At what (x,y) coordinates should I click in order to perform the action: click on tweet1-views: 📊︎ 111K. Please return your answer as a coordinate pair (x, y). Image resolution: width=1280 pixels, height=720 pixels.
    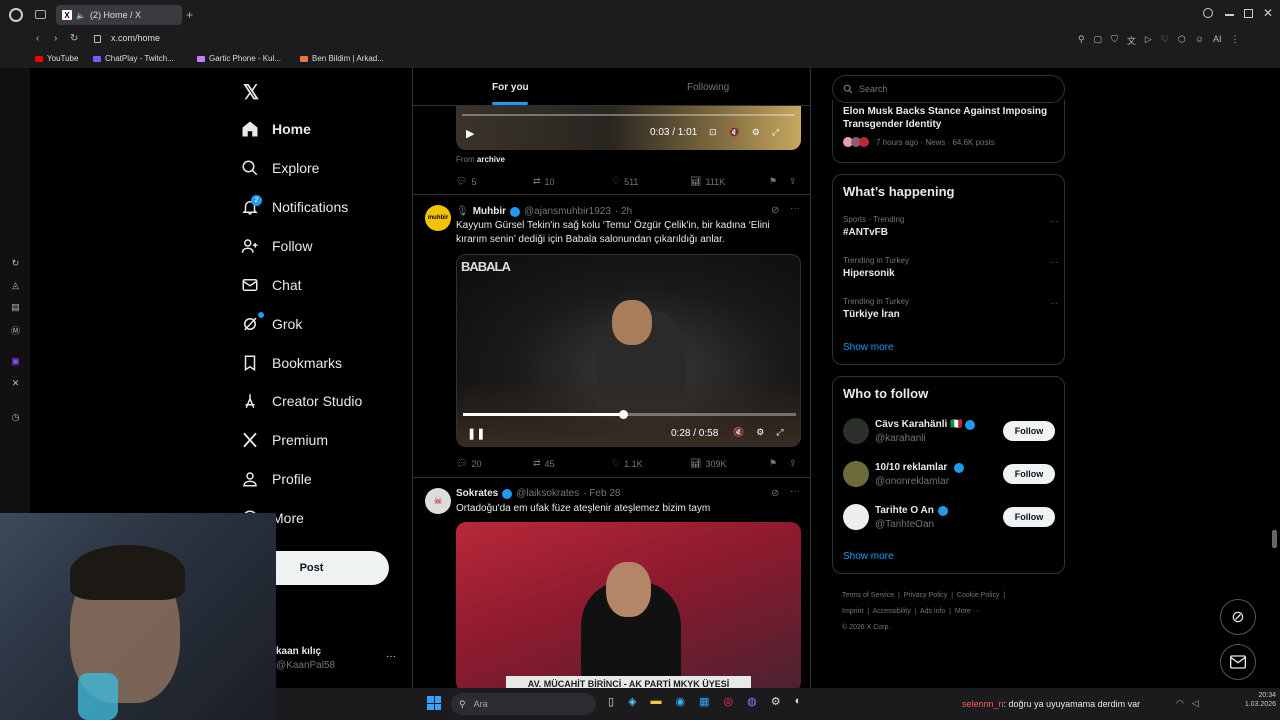
    Looking at the image, I should click on (707, 181).